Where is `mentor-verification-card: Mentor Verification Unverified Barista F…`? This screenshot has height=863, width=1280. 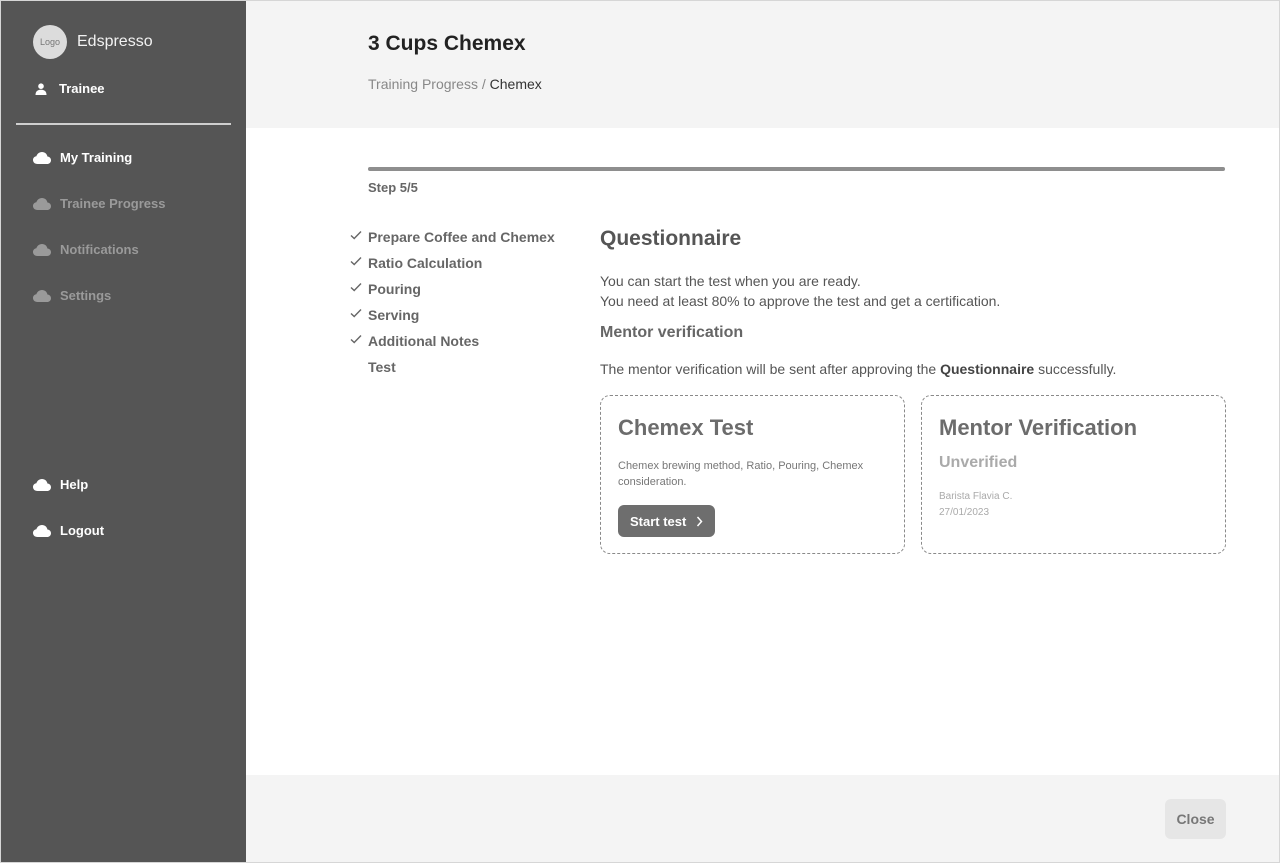 mentor-verification-card: Mentor Verification Unverified Barista F… is located at coordinates (1073, 474).